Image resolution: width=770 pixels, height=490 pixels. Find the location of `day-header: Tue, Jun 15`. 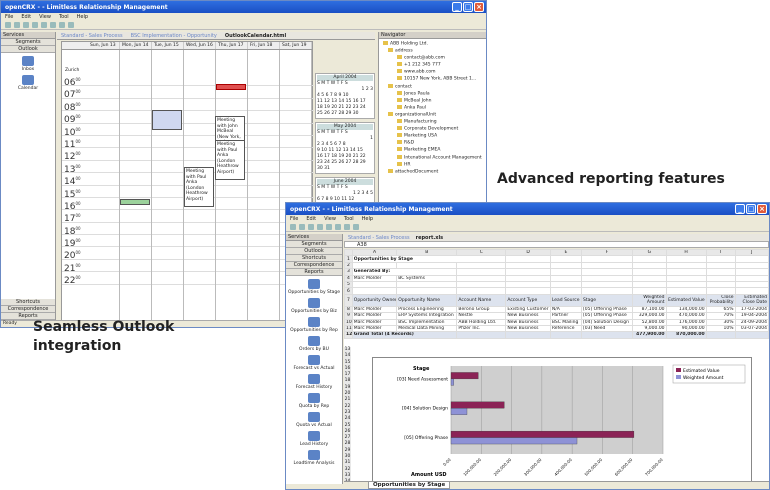

day-header: Tue, Jun 15 is located at coordinates (168, 45).